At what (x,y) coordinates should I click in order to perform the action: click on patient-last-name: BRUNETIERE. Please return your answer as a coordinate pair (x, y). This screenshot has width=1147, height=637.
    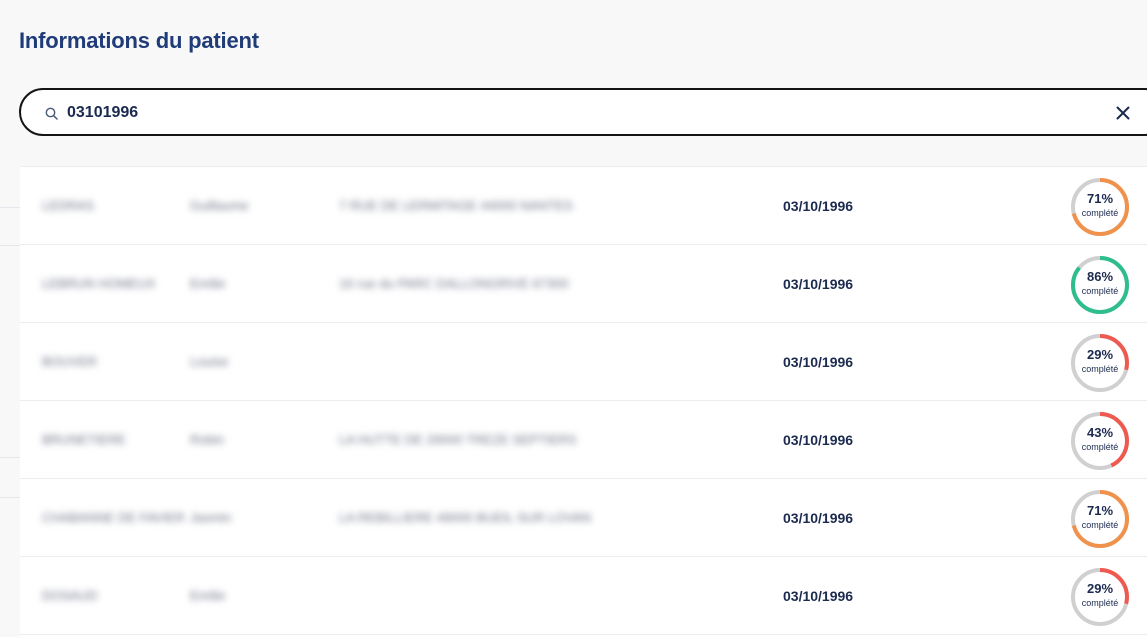
    Looking at the image, I should click on (84, 439).